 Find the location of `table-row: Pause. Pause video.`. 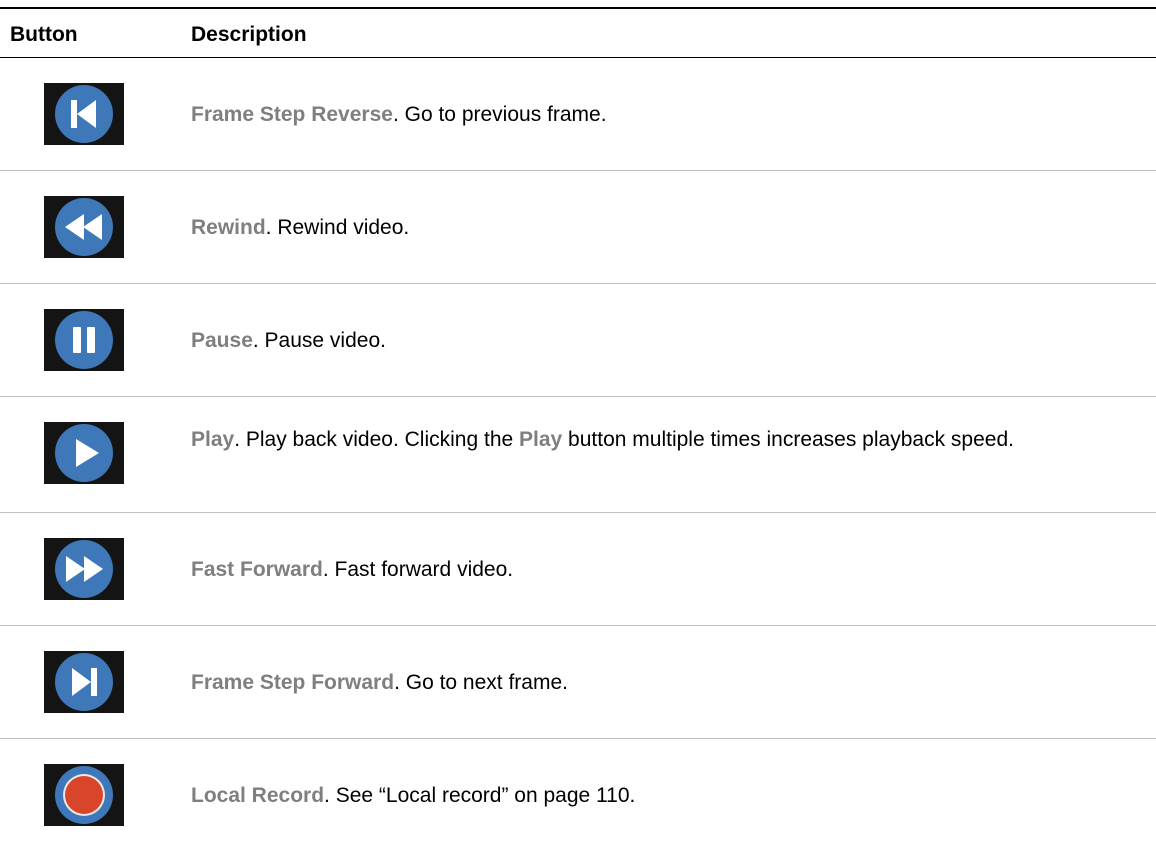

table-row: Pause. Pause video. is located at coordinates (578, 340).